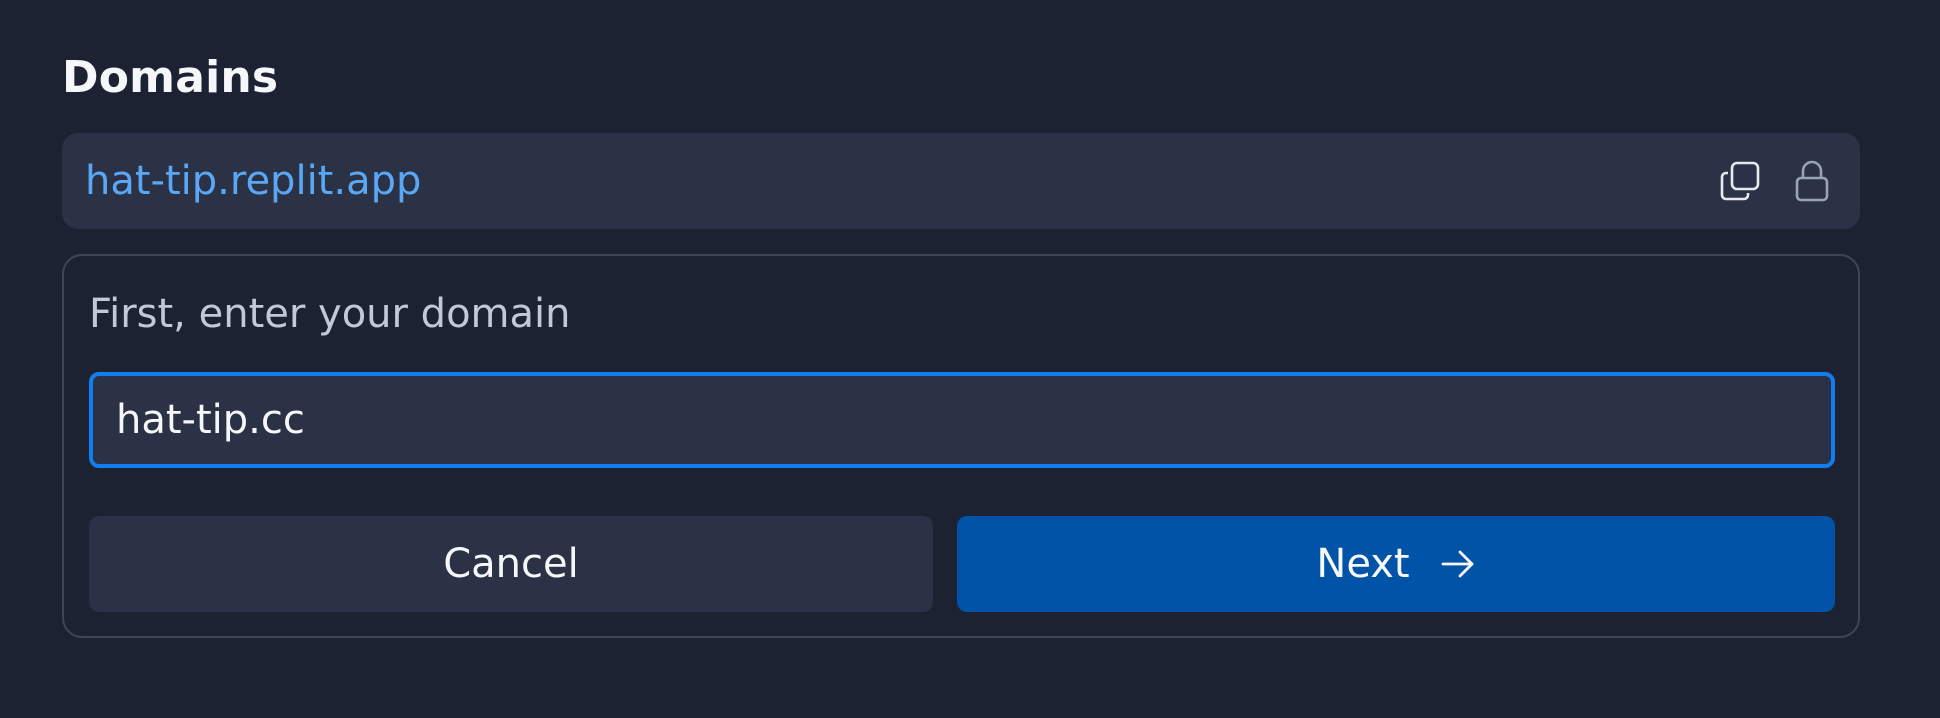 The width and height of the screenshot is (1940, 718). Describe the element at coordinates (253, 181) in the screenshot. I see `domain-link: hat-tip.replit.app` at that location.